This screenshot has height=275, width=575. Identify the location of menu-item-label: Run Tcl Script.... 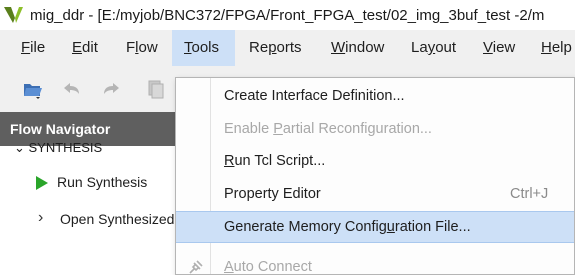
(275, 161).